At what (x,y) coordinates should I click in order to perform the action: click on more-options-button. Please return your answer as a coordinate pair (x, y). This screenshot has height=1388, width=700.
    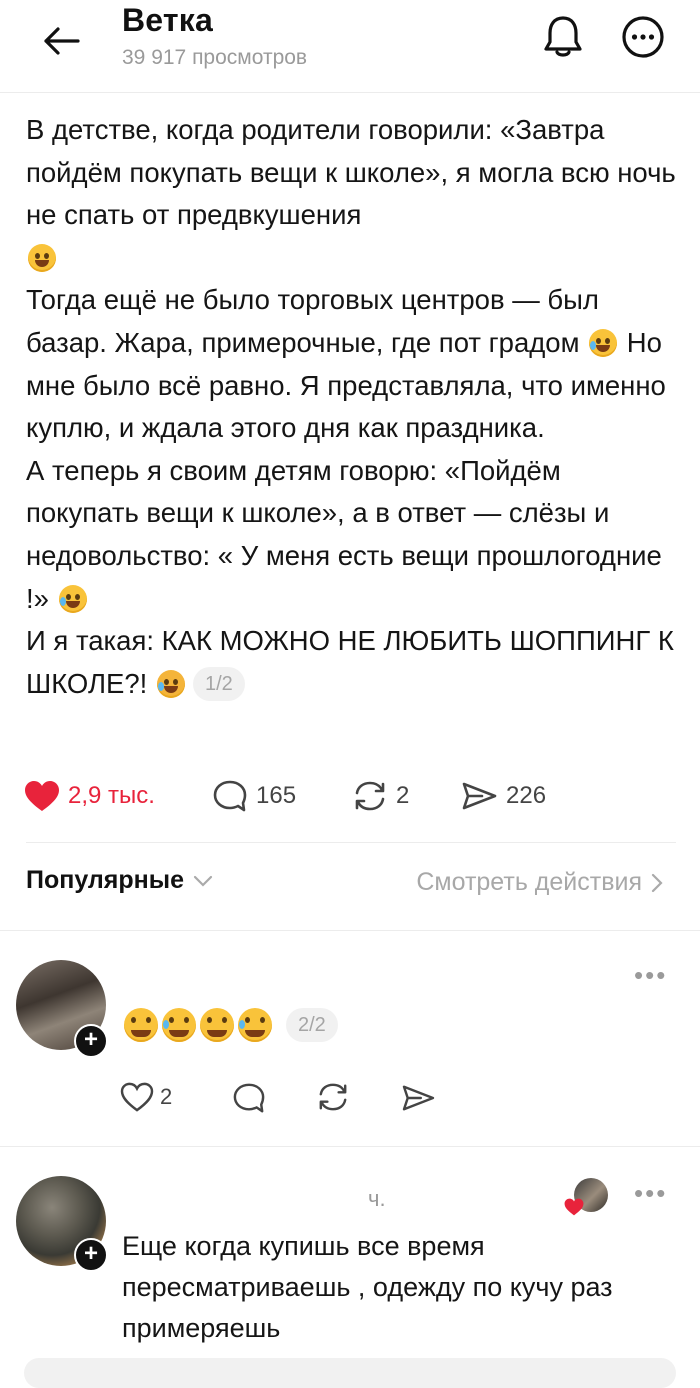
    Looking at the image, I should click on (643, 37).